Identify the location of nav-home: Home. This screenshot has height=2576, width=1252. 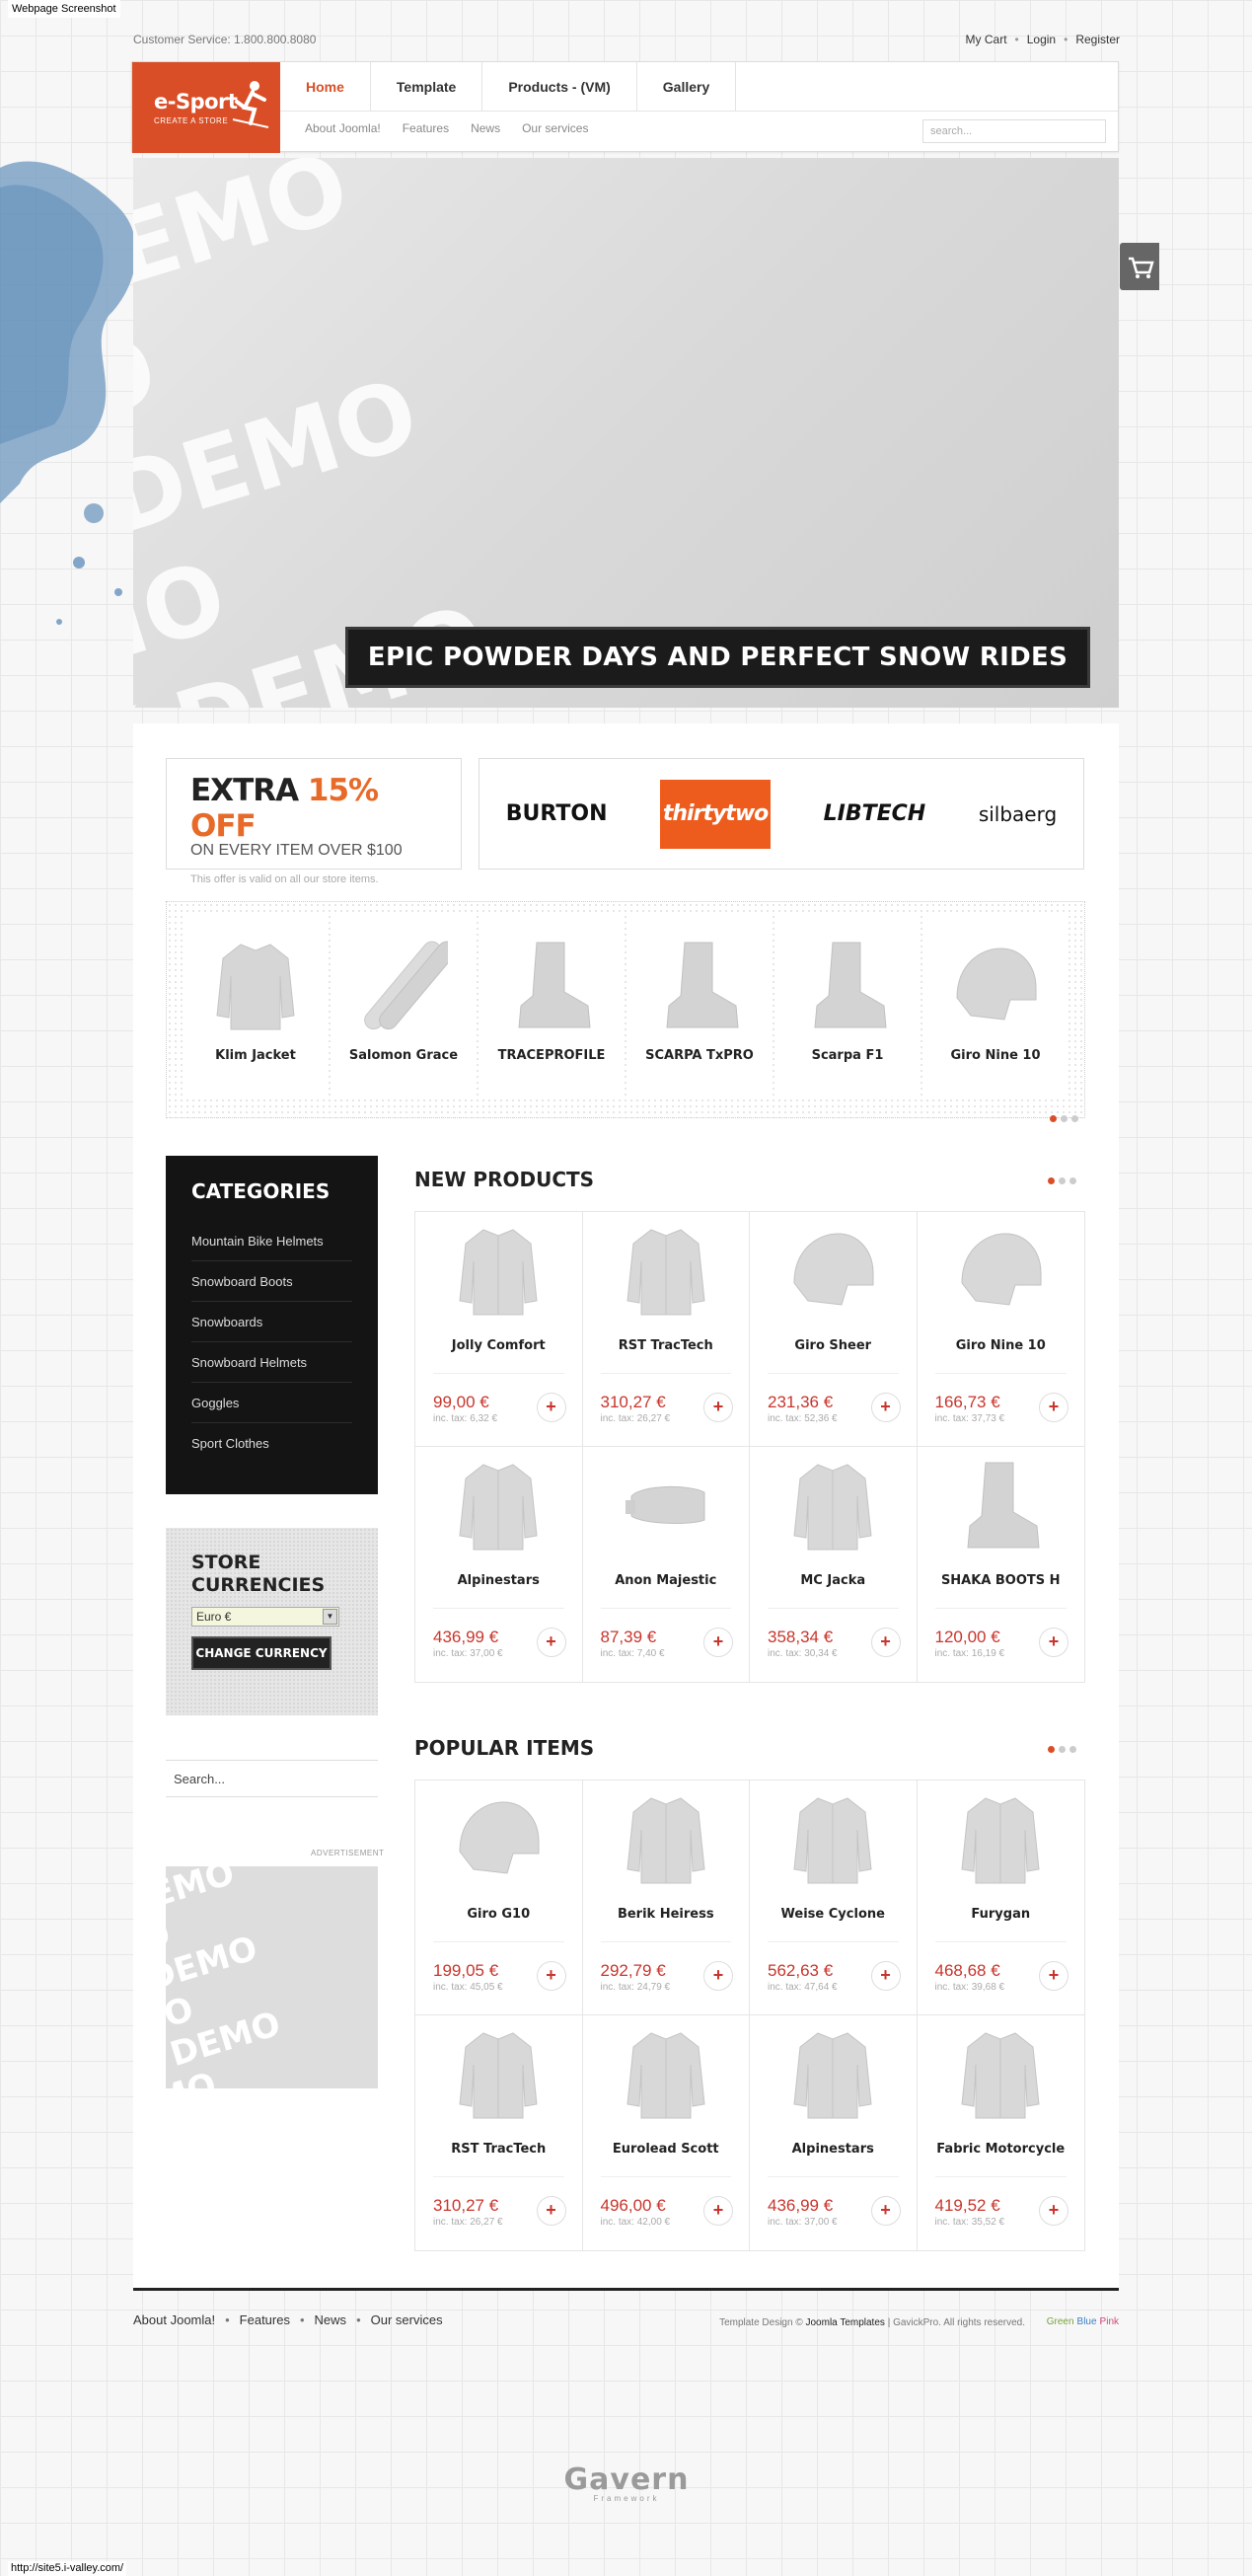
(325, 86).